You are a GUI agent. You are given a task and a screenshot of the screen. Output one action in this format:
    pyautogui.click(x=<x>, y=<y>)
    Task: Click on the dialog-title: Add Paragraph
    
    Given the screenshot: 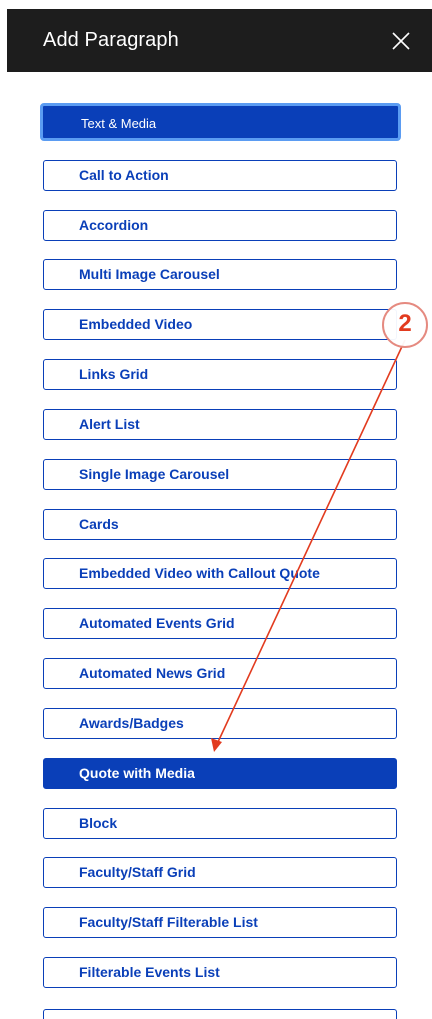 What is the action you would take?
    pyautogui.click(x=111, y=40)
    